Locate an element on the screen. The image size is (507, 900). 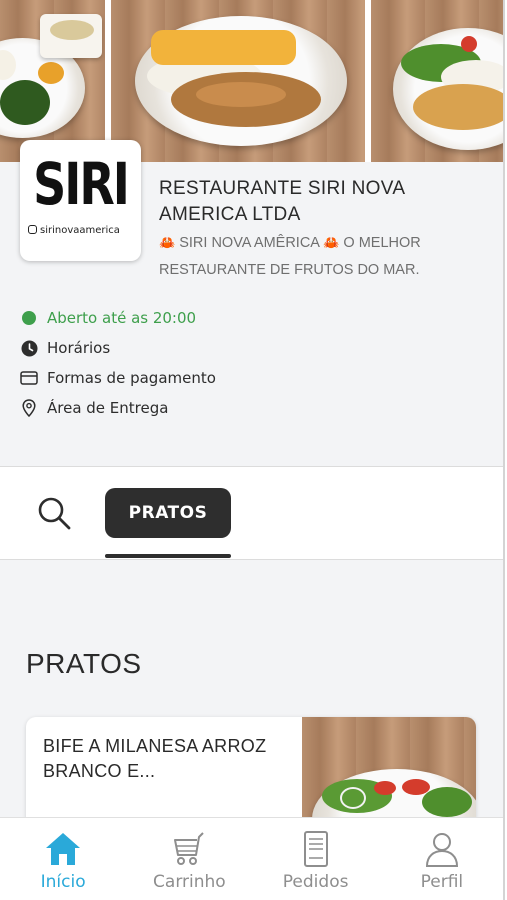
section-title: PRATOS is located at coordinates (84, 663).